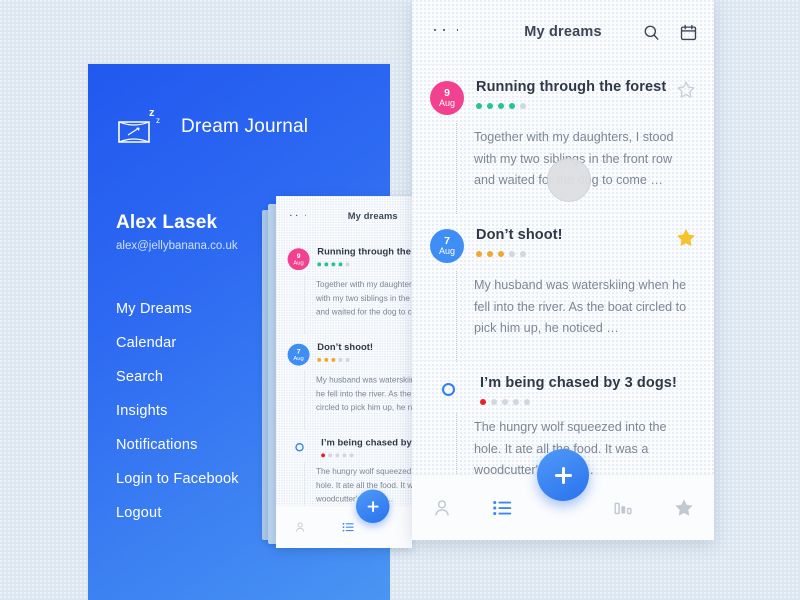 This screenshot has height=600, width=800. I want to click on pillow-sleep-icon: z z, so click(141, 127).